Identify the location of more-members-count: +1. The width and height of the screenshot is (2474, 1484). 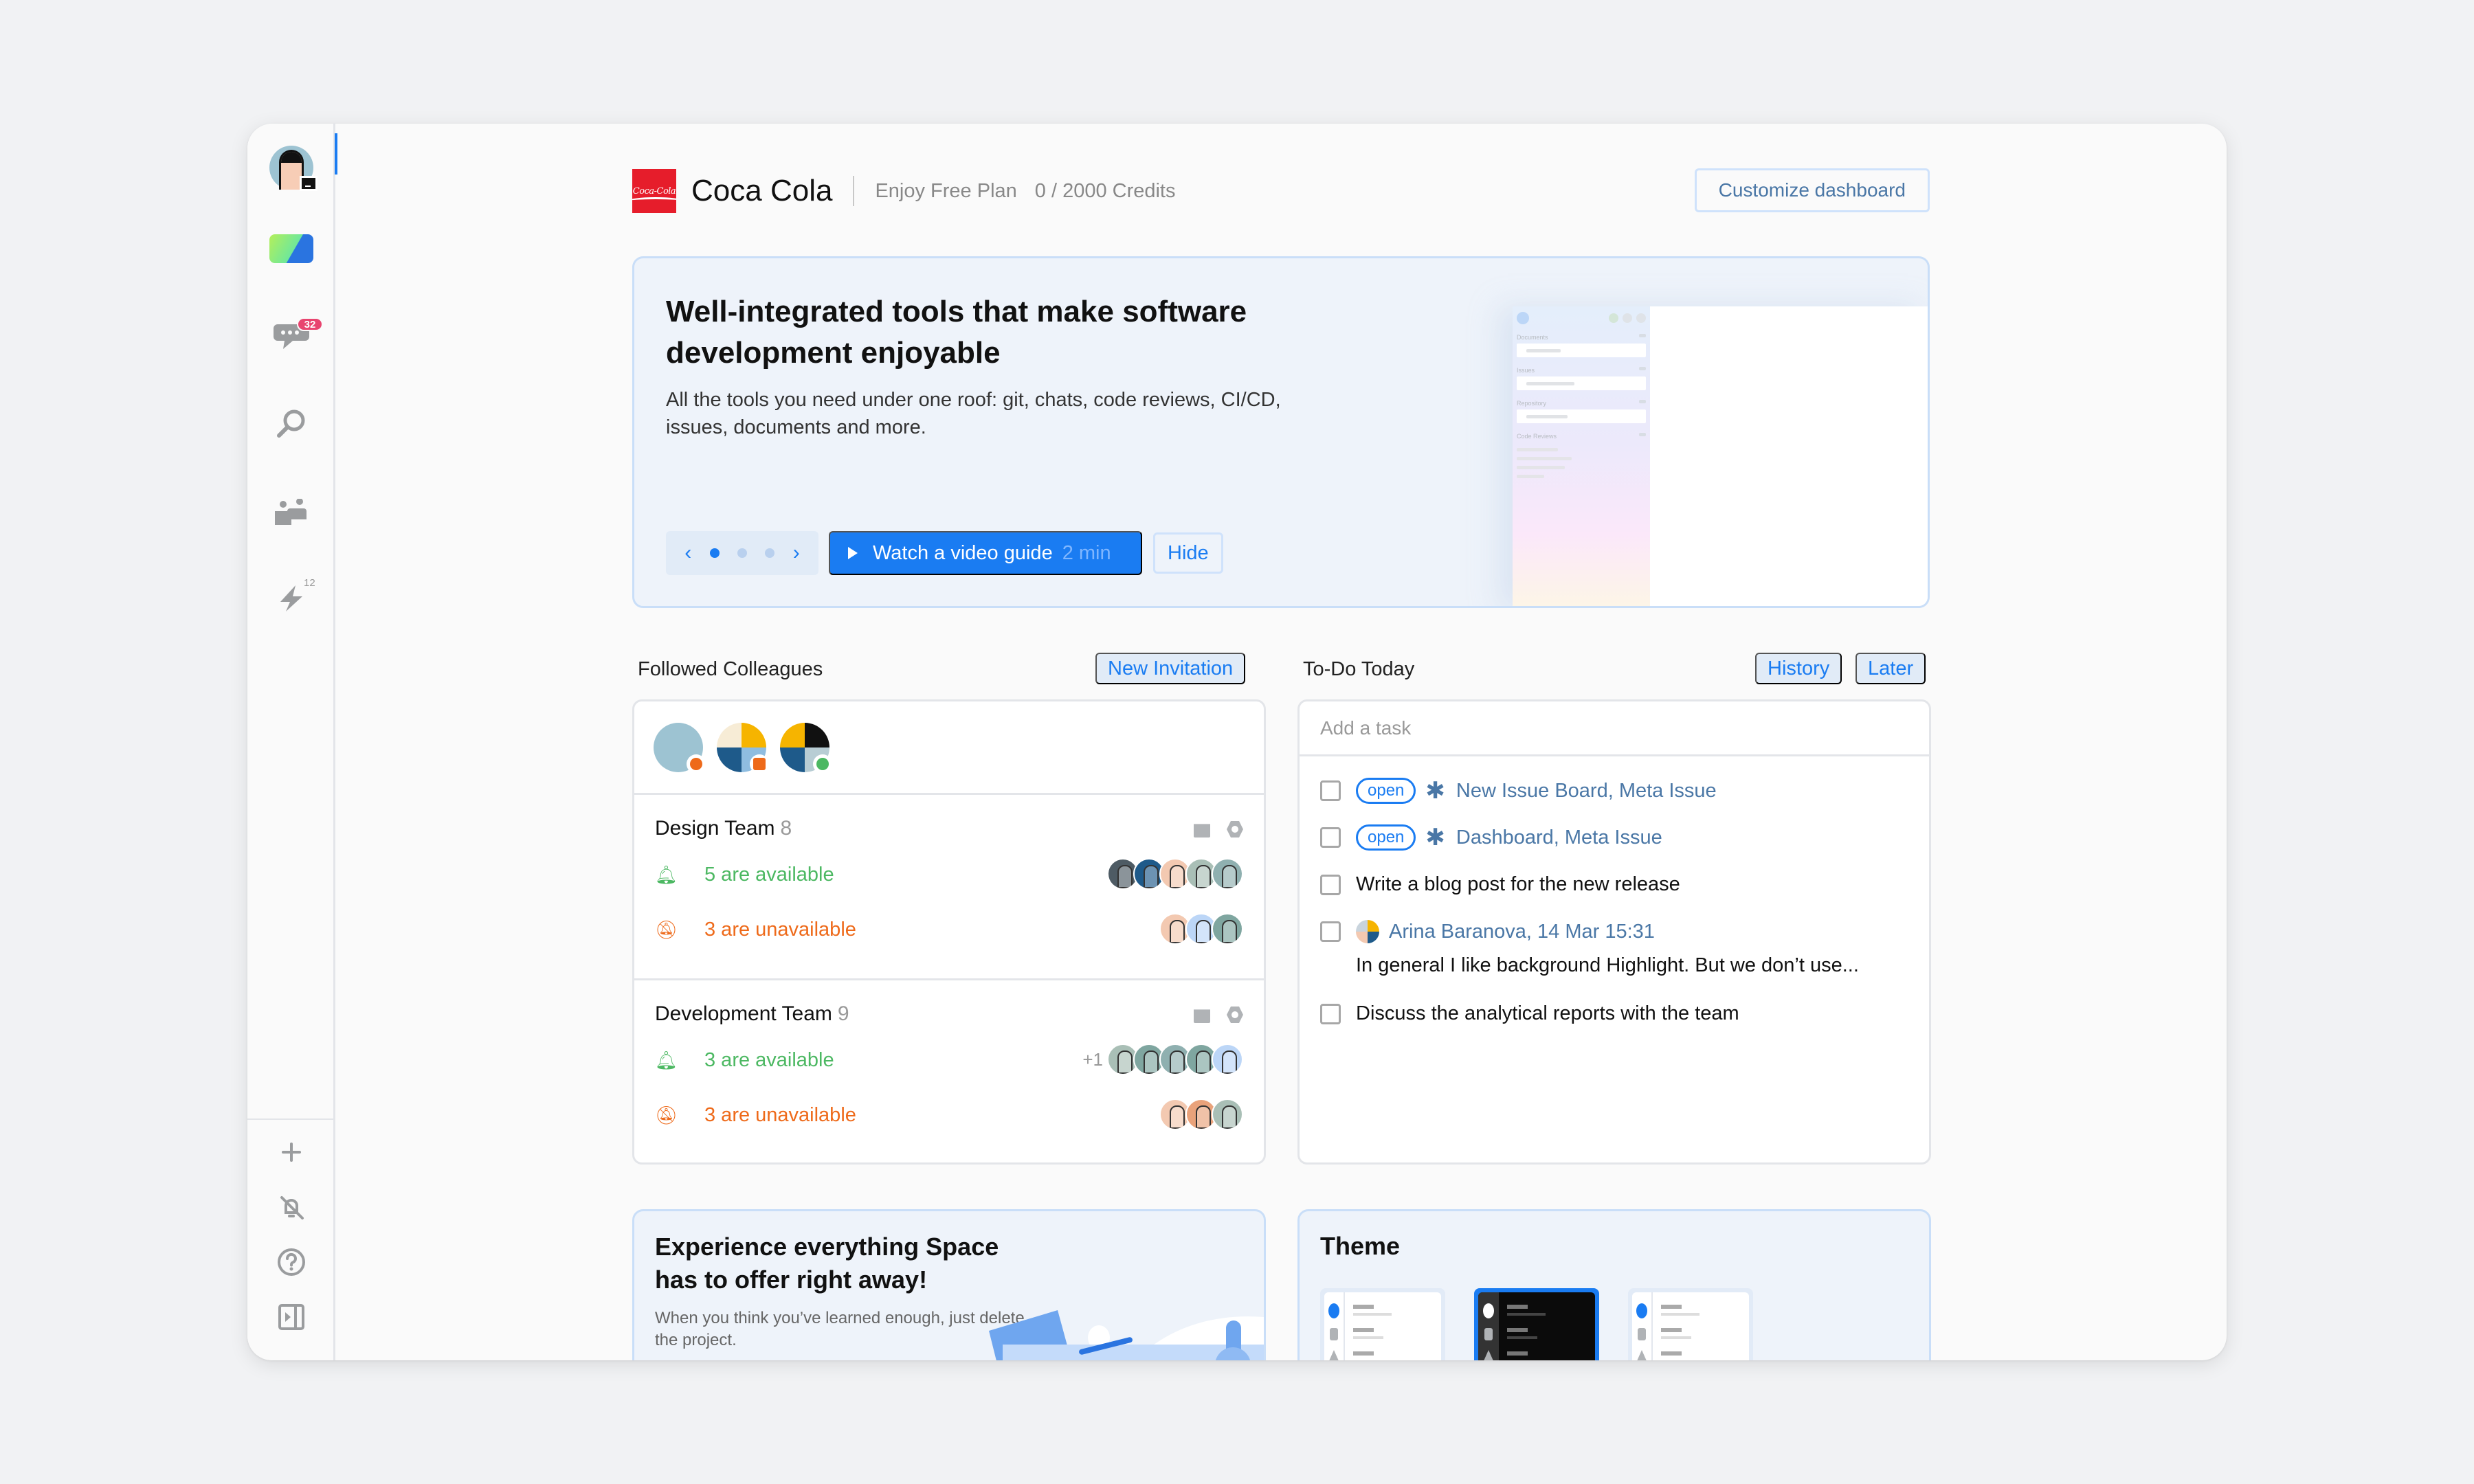
(1092, 1059).